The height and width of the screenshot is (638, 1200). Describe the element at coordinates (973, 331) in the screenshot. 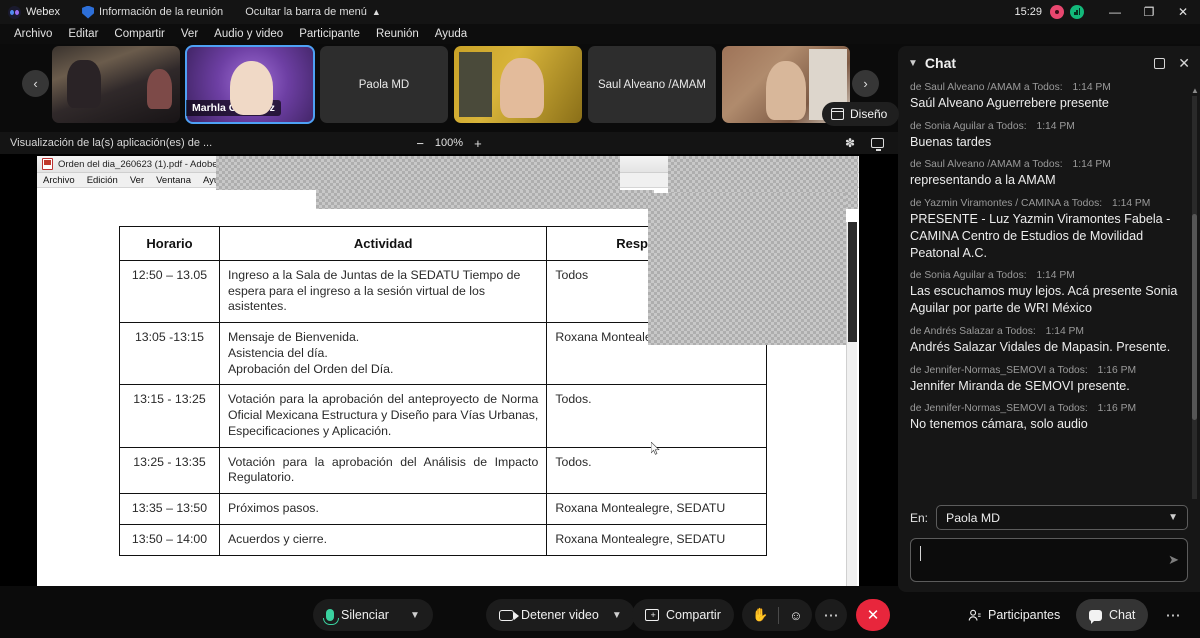

I see `chat-message-sender: de Andrés Salazar a Todos:` at that location.